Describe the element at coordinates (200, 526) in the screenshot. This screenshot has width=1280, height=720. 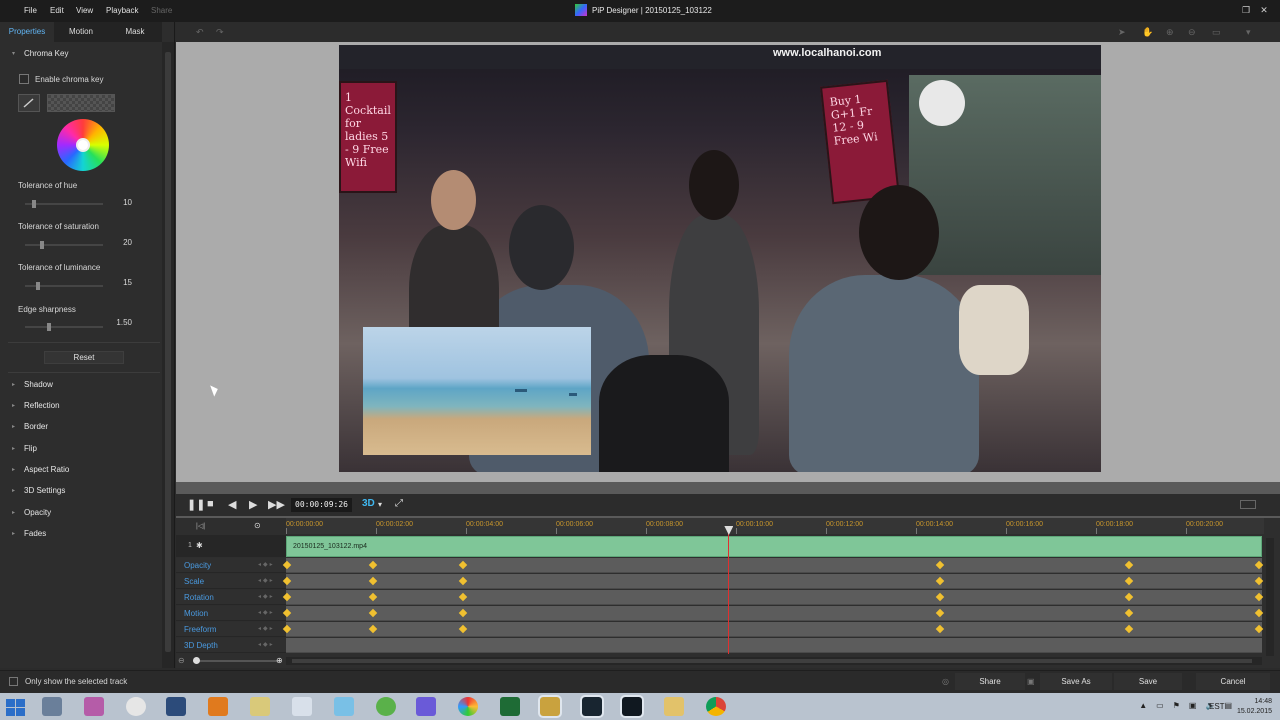
I see `track-marker-icon: |◁|` at that location.